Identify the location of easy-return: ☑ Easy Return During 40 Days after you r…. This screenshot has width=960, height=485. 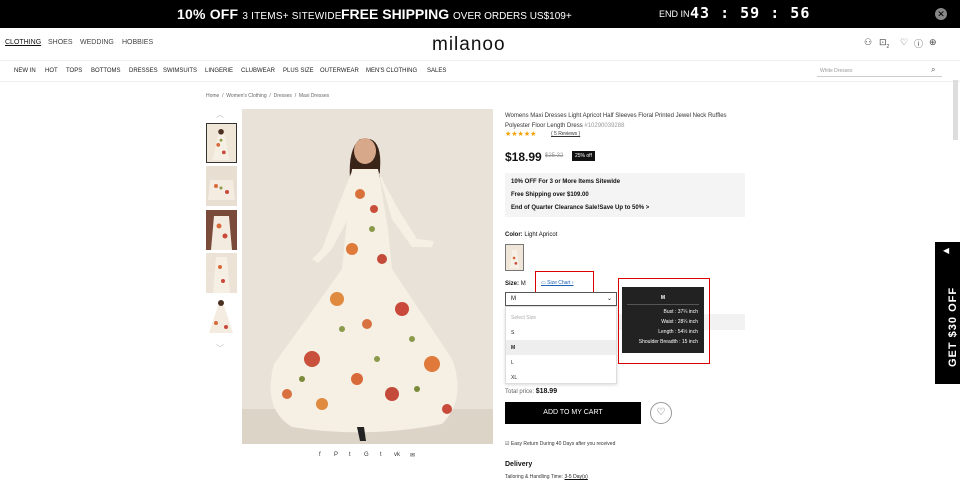
(560, 444).